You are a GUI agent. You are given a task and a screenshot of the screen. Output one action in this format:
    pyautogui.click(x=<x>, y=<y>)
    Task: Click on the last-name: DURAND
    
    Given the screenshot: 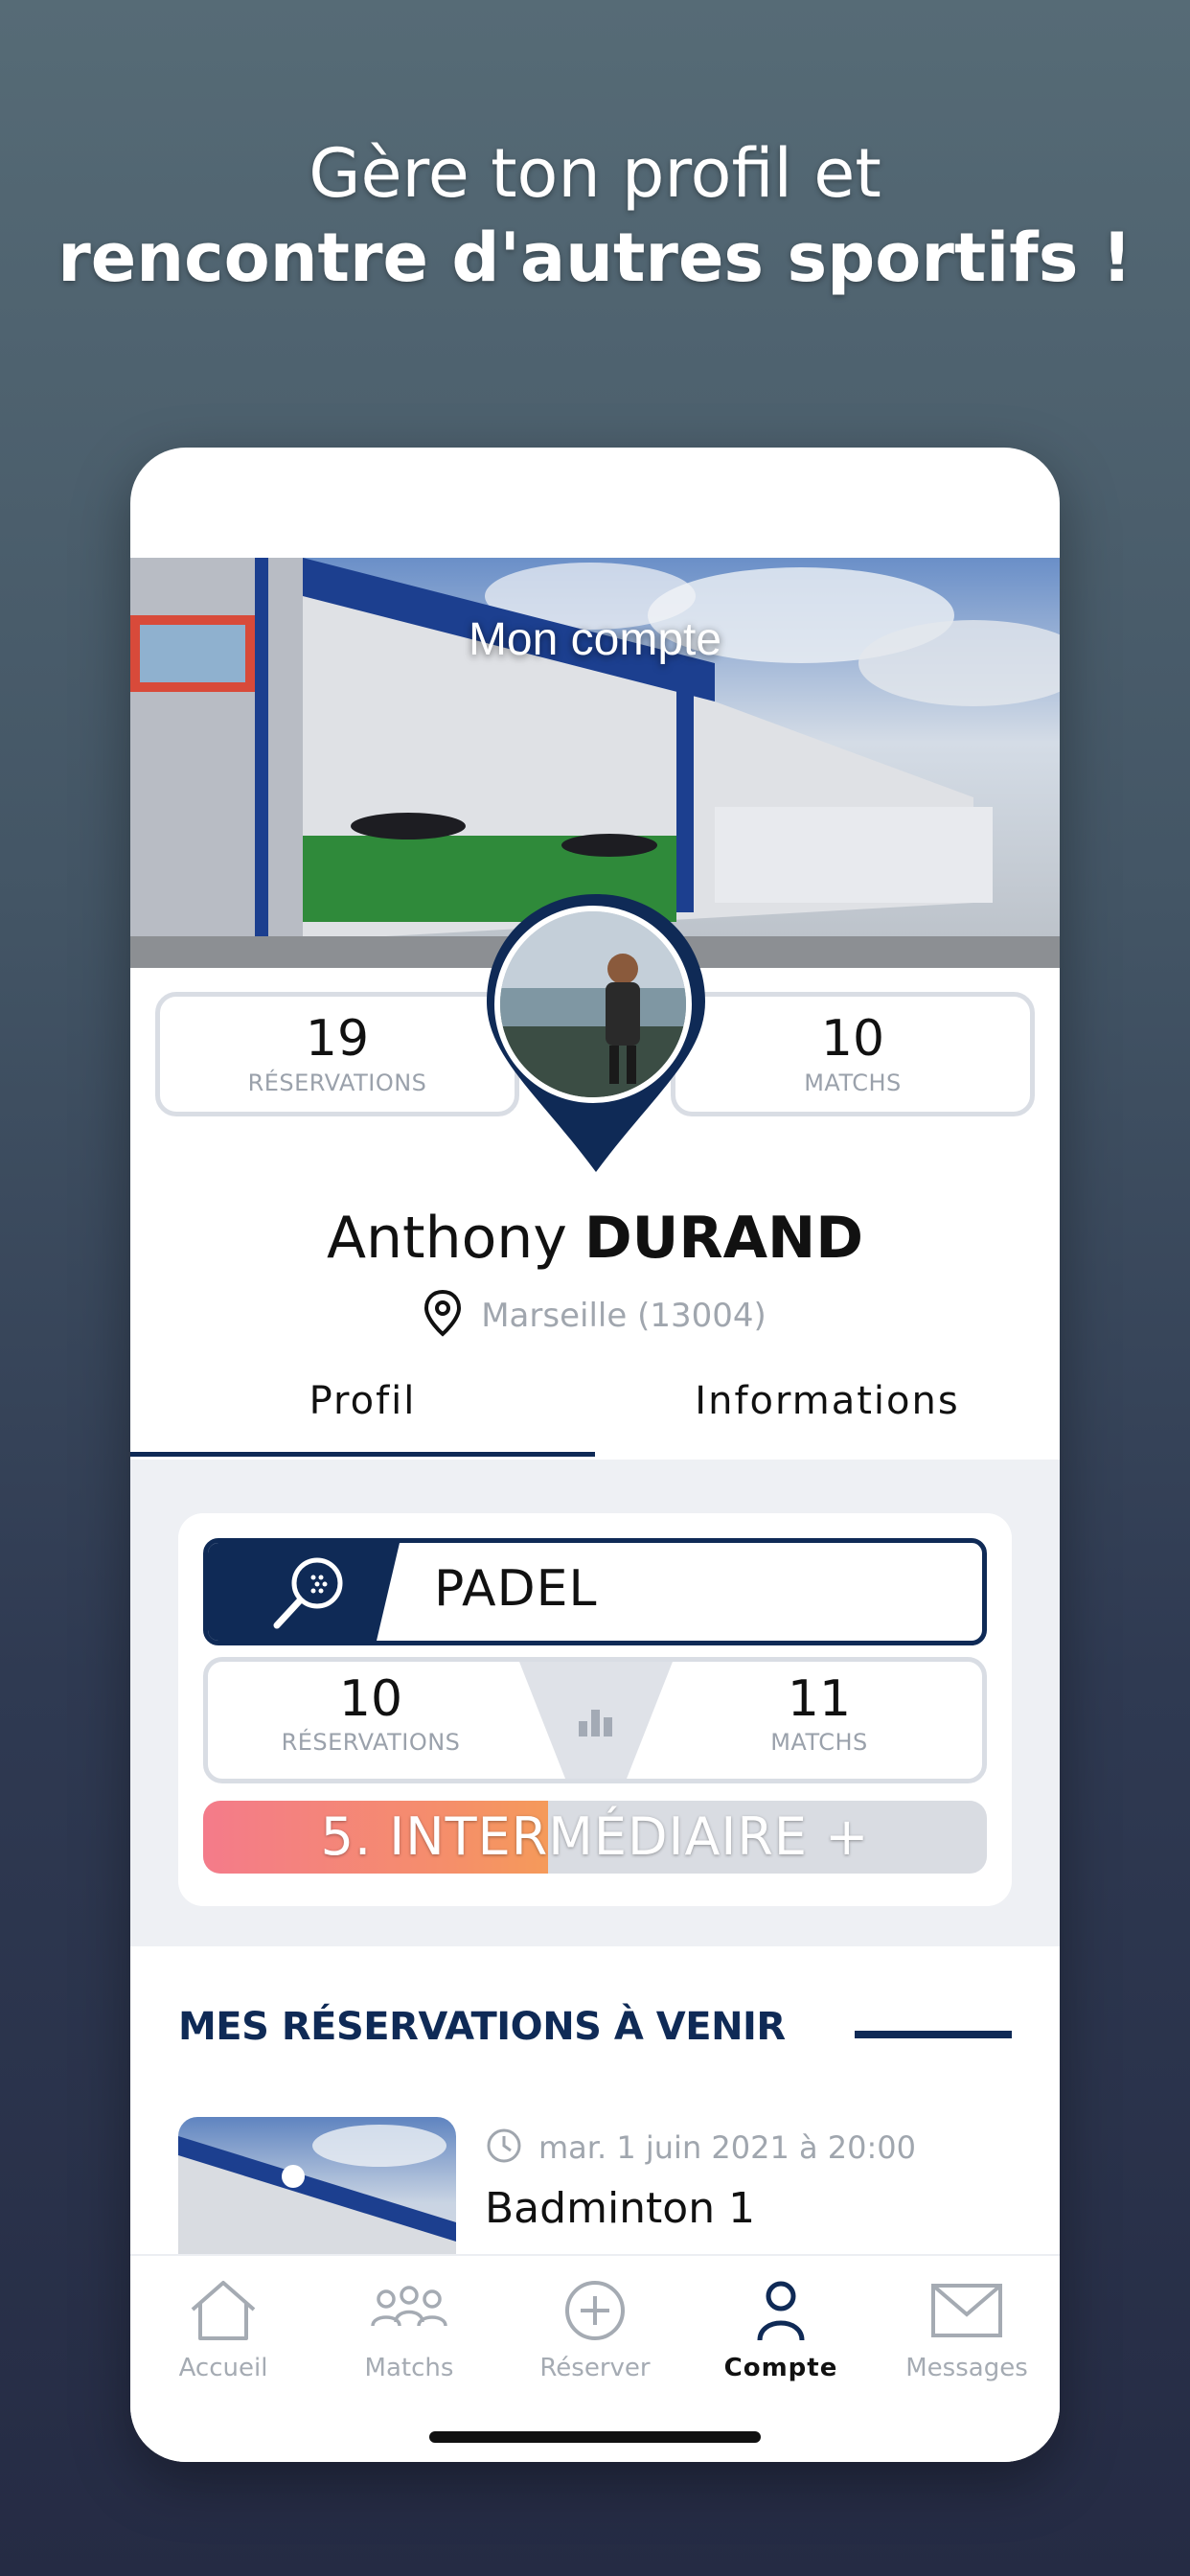 What is the action you would take?
    pyautogui.click(x=724, y=1238)
    